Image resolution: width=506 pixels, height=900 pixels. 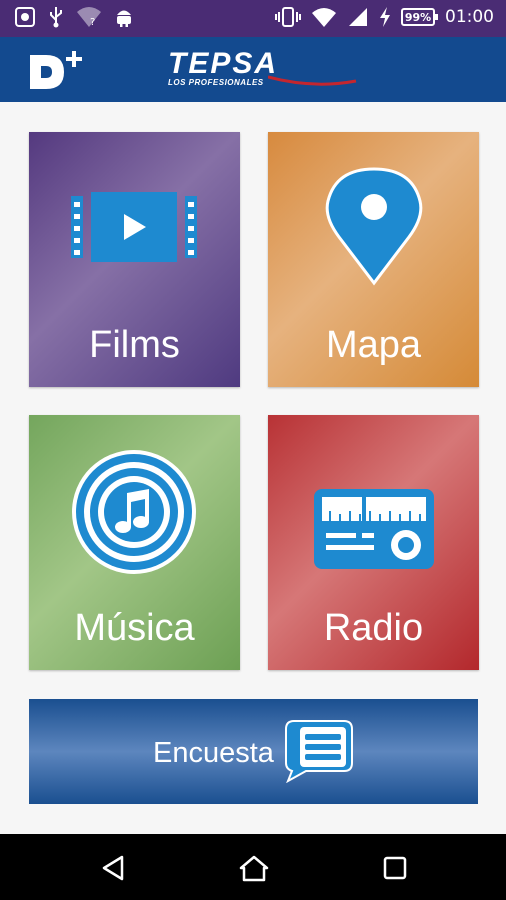 I want to click on map-pin-icon, so click(x=374, y=226).